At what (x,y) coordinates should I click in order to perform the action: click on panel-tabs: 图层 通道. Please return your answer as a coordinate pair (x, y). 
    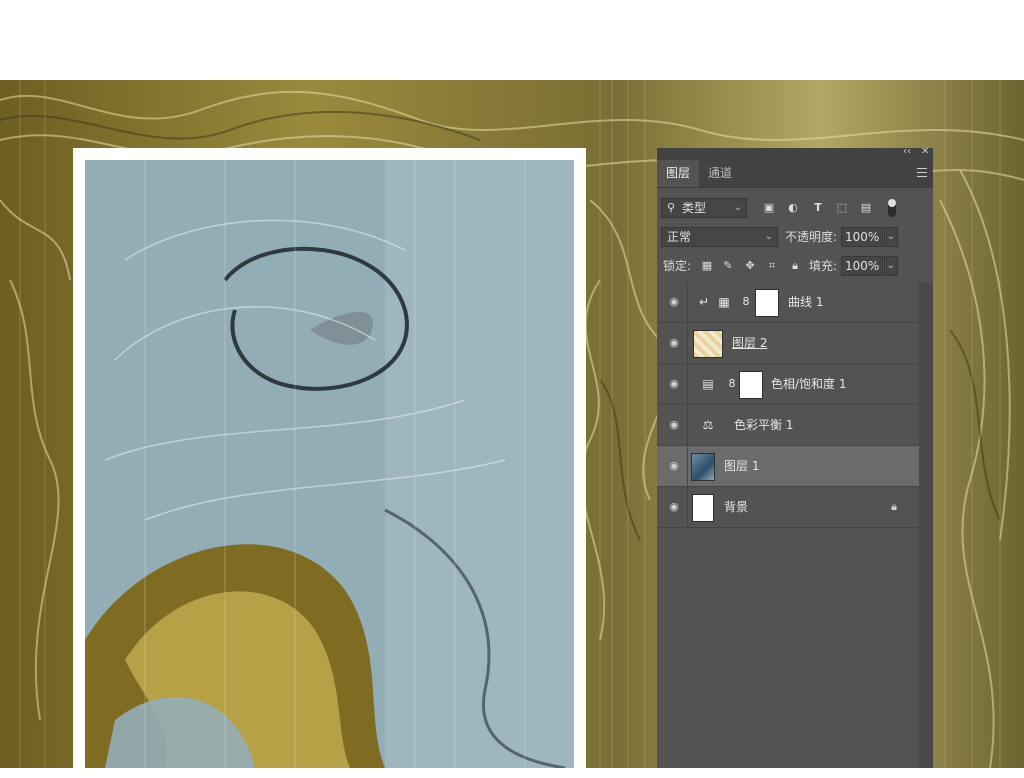
    Looking at the image, I should click on (795, 174).